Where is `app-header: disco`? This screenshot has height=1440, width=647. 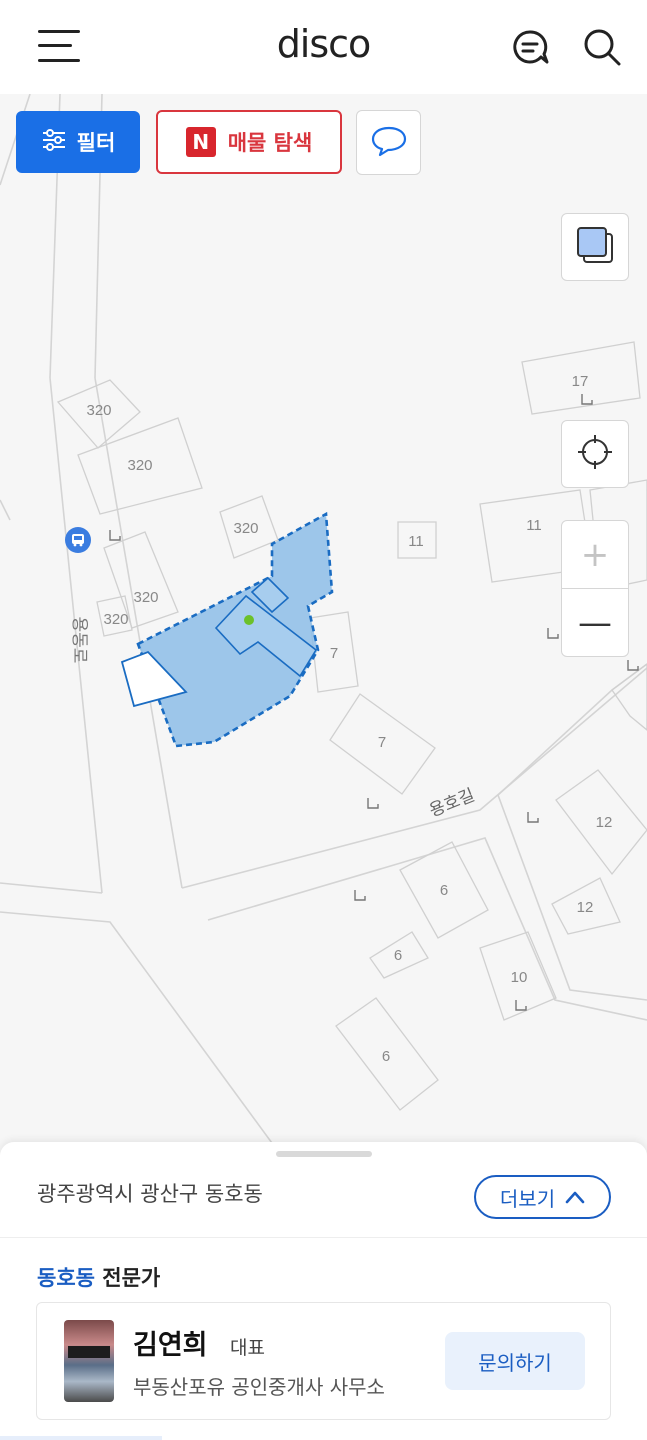 app-header: disco is located at coordinates (323, 47).